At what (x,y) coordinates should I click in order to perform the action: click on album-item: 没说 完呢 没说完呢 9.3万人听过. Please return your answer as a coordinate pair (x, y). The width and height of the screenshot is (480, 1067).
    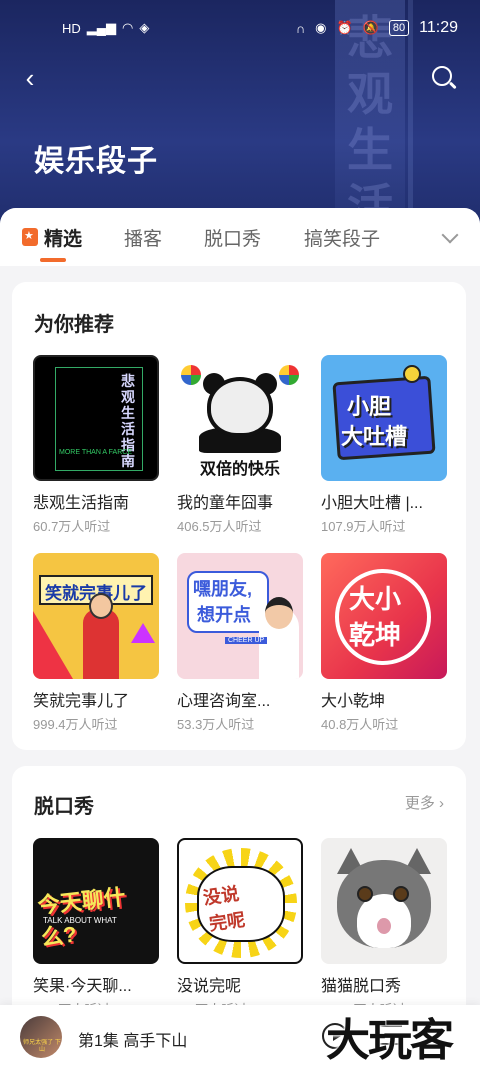
    Looking at the image, I should click on (240, 928).